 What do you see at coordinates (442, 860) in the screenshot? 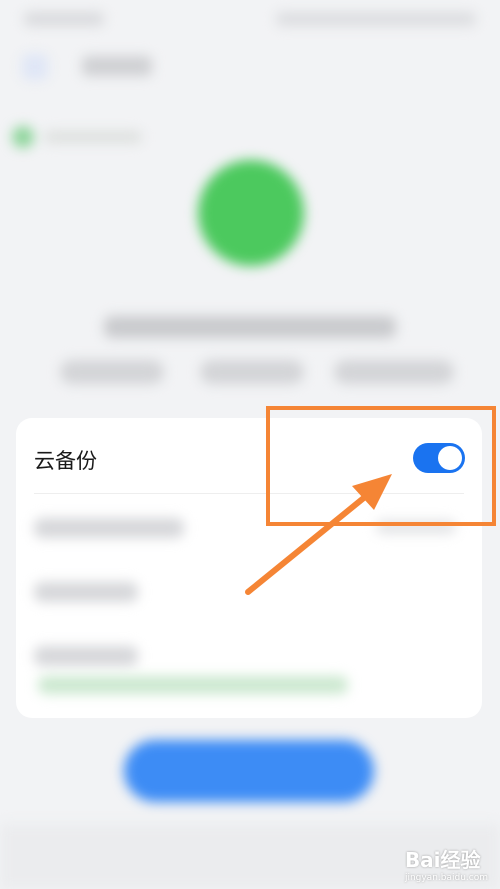
I see `watermark-text: Bai经验` at bounding box center [442, 860].